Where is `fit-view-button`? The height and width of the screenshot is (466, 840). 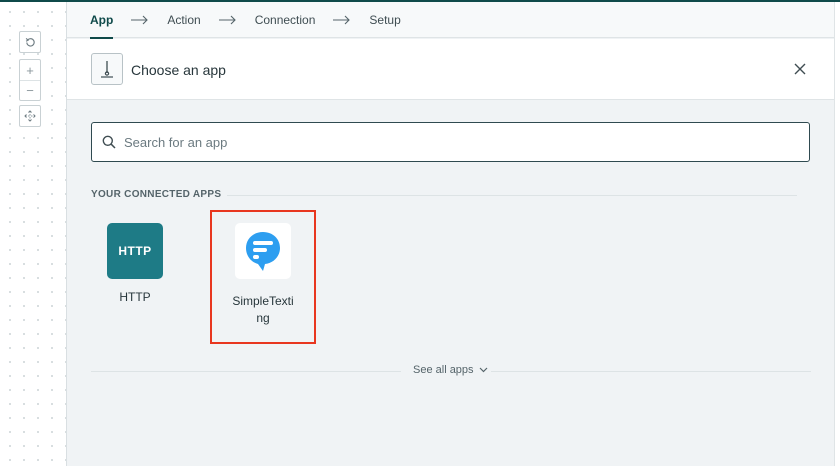
fit-view-button is located at coordinates (30, 116).